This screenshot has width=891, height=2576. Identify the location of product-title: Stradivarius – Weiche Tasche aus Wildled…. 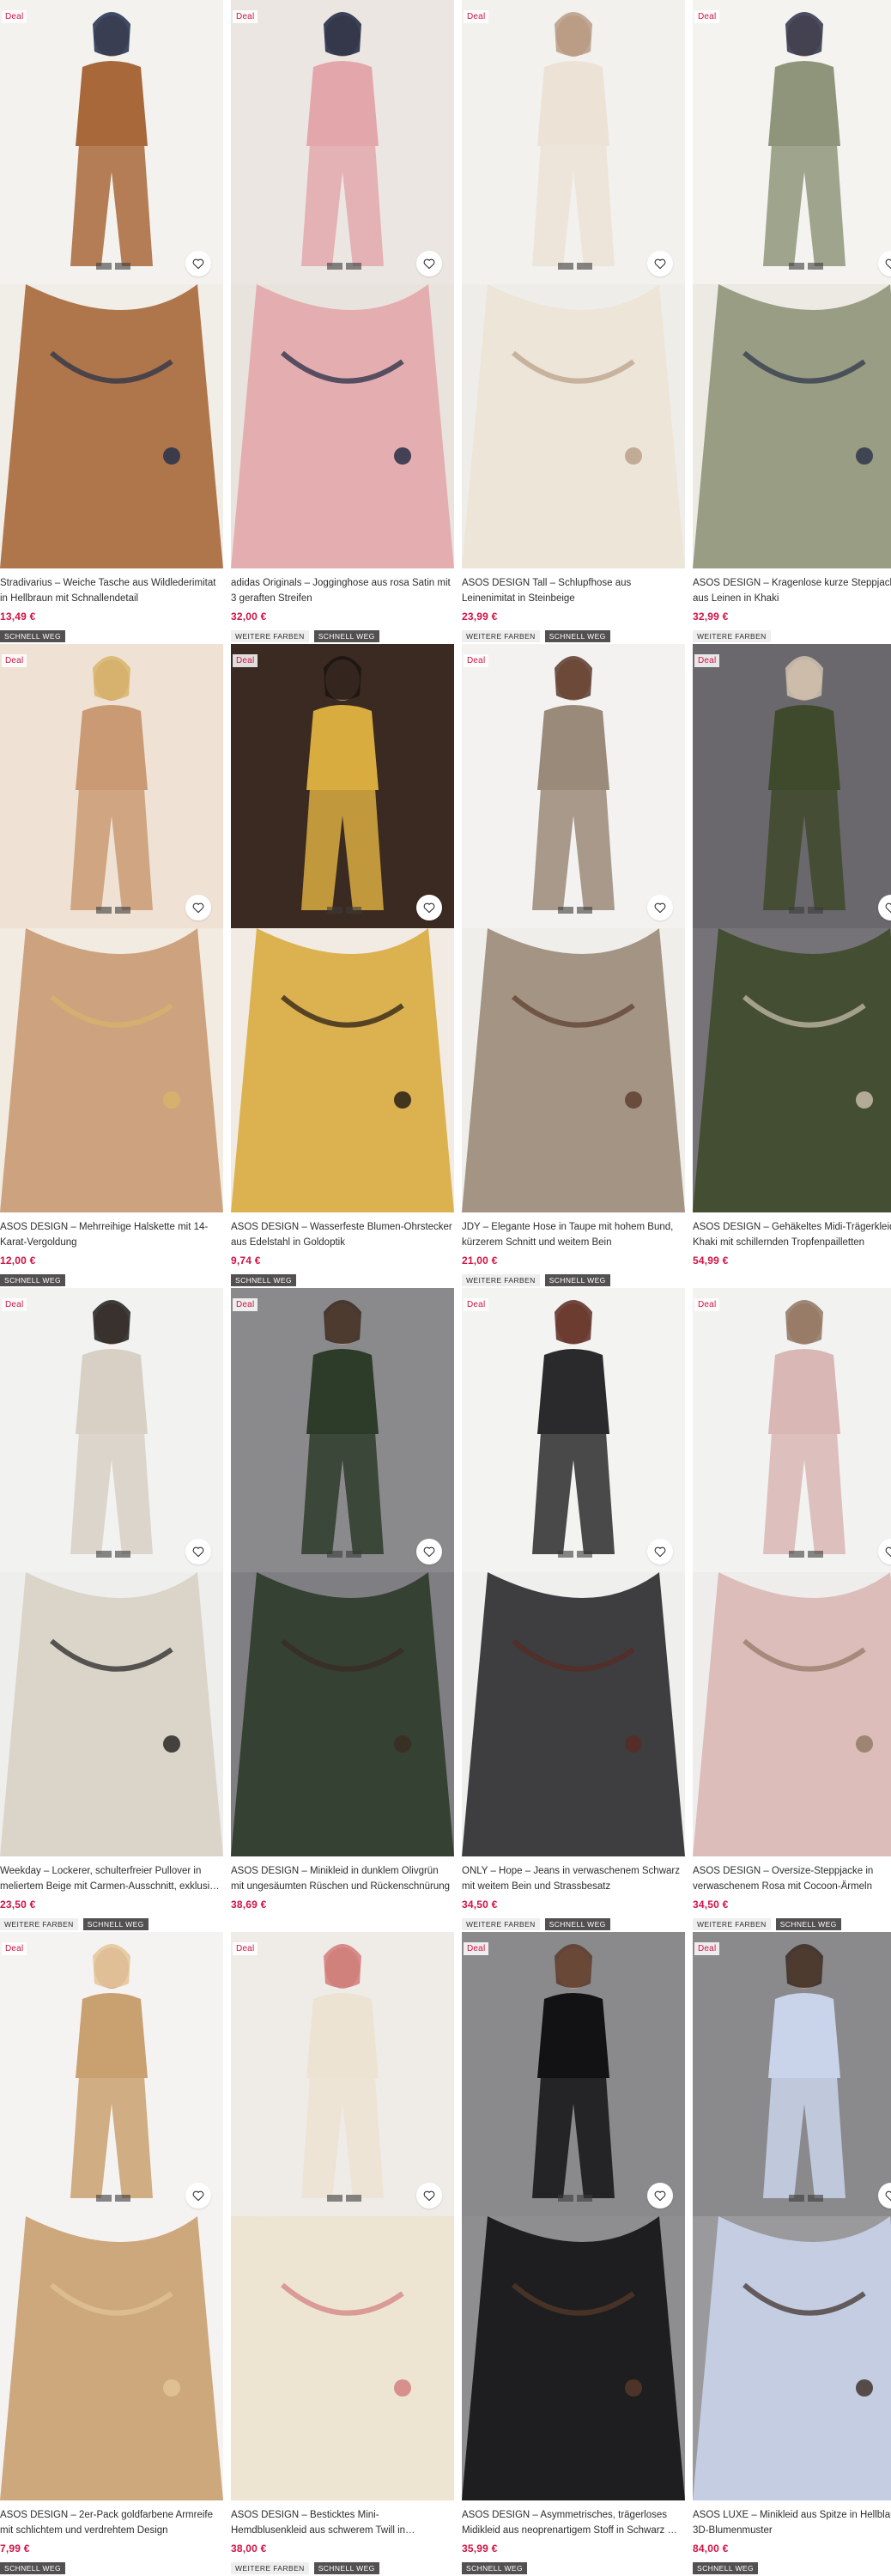
(111, 590).